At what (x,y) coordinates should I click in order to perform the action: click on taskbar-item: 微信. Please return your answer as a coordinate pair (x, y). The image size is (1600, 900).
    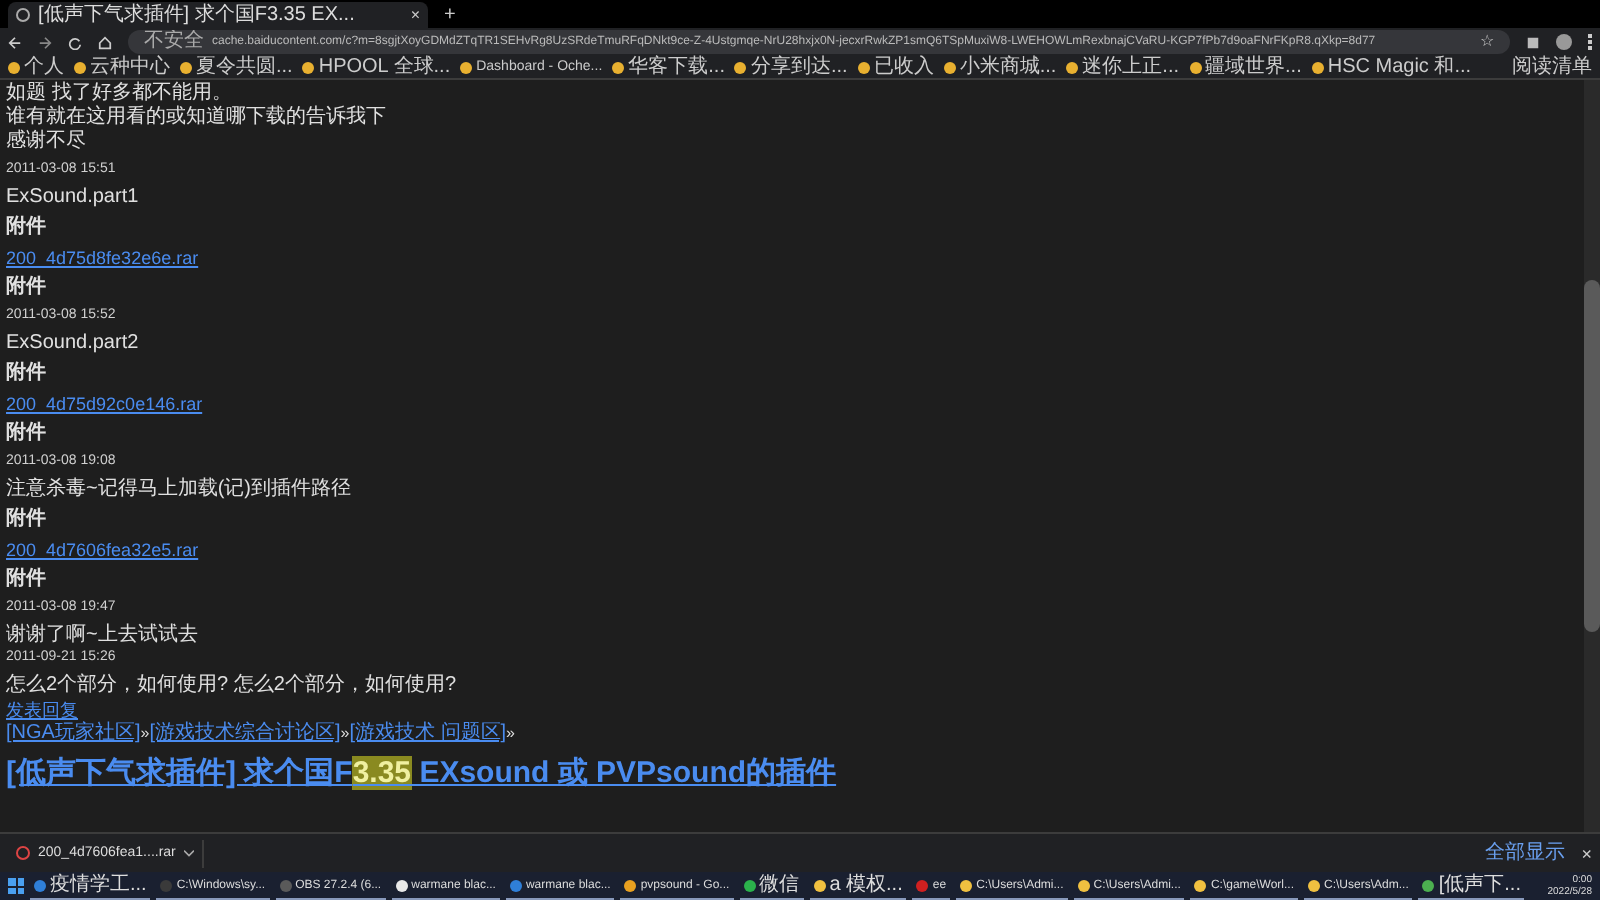
    Looking at the image, I should click on (771, 886).